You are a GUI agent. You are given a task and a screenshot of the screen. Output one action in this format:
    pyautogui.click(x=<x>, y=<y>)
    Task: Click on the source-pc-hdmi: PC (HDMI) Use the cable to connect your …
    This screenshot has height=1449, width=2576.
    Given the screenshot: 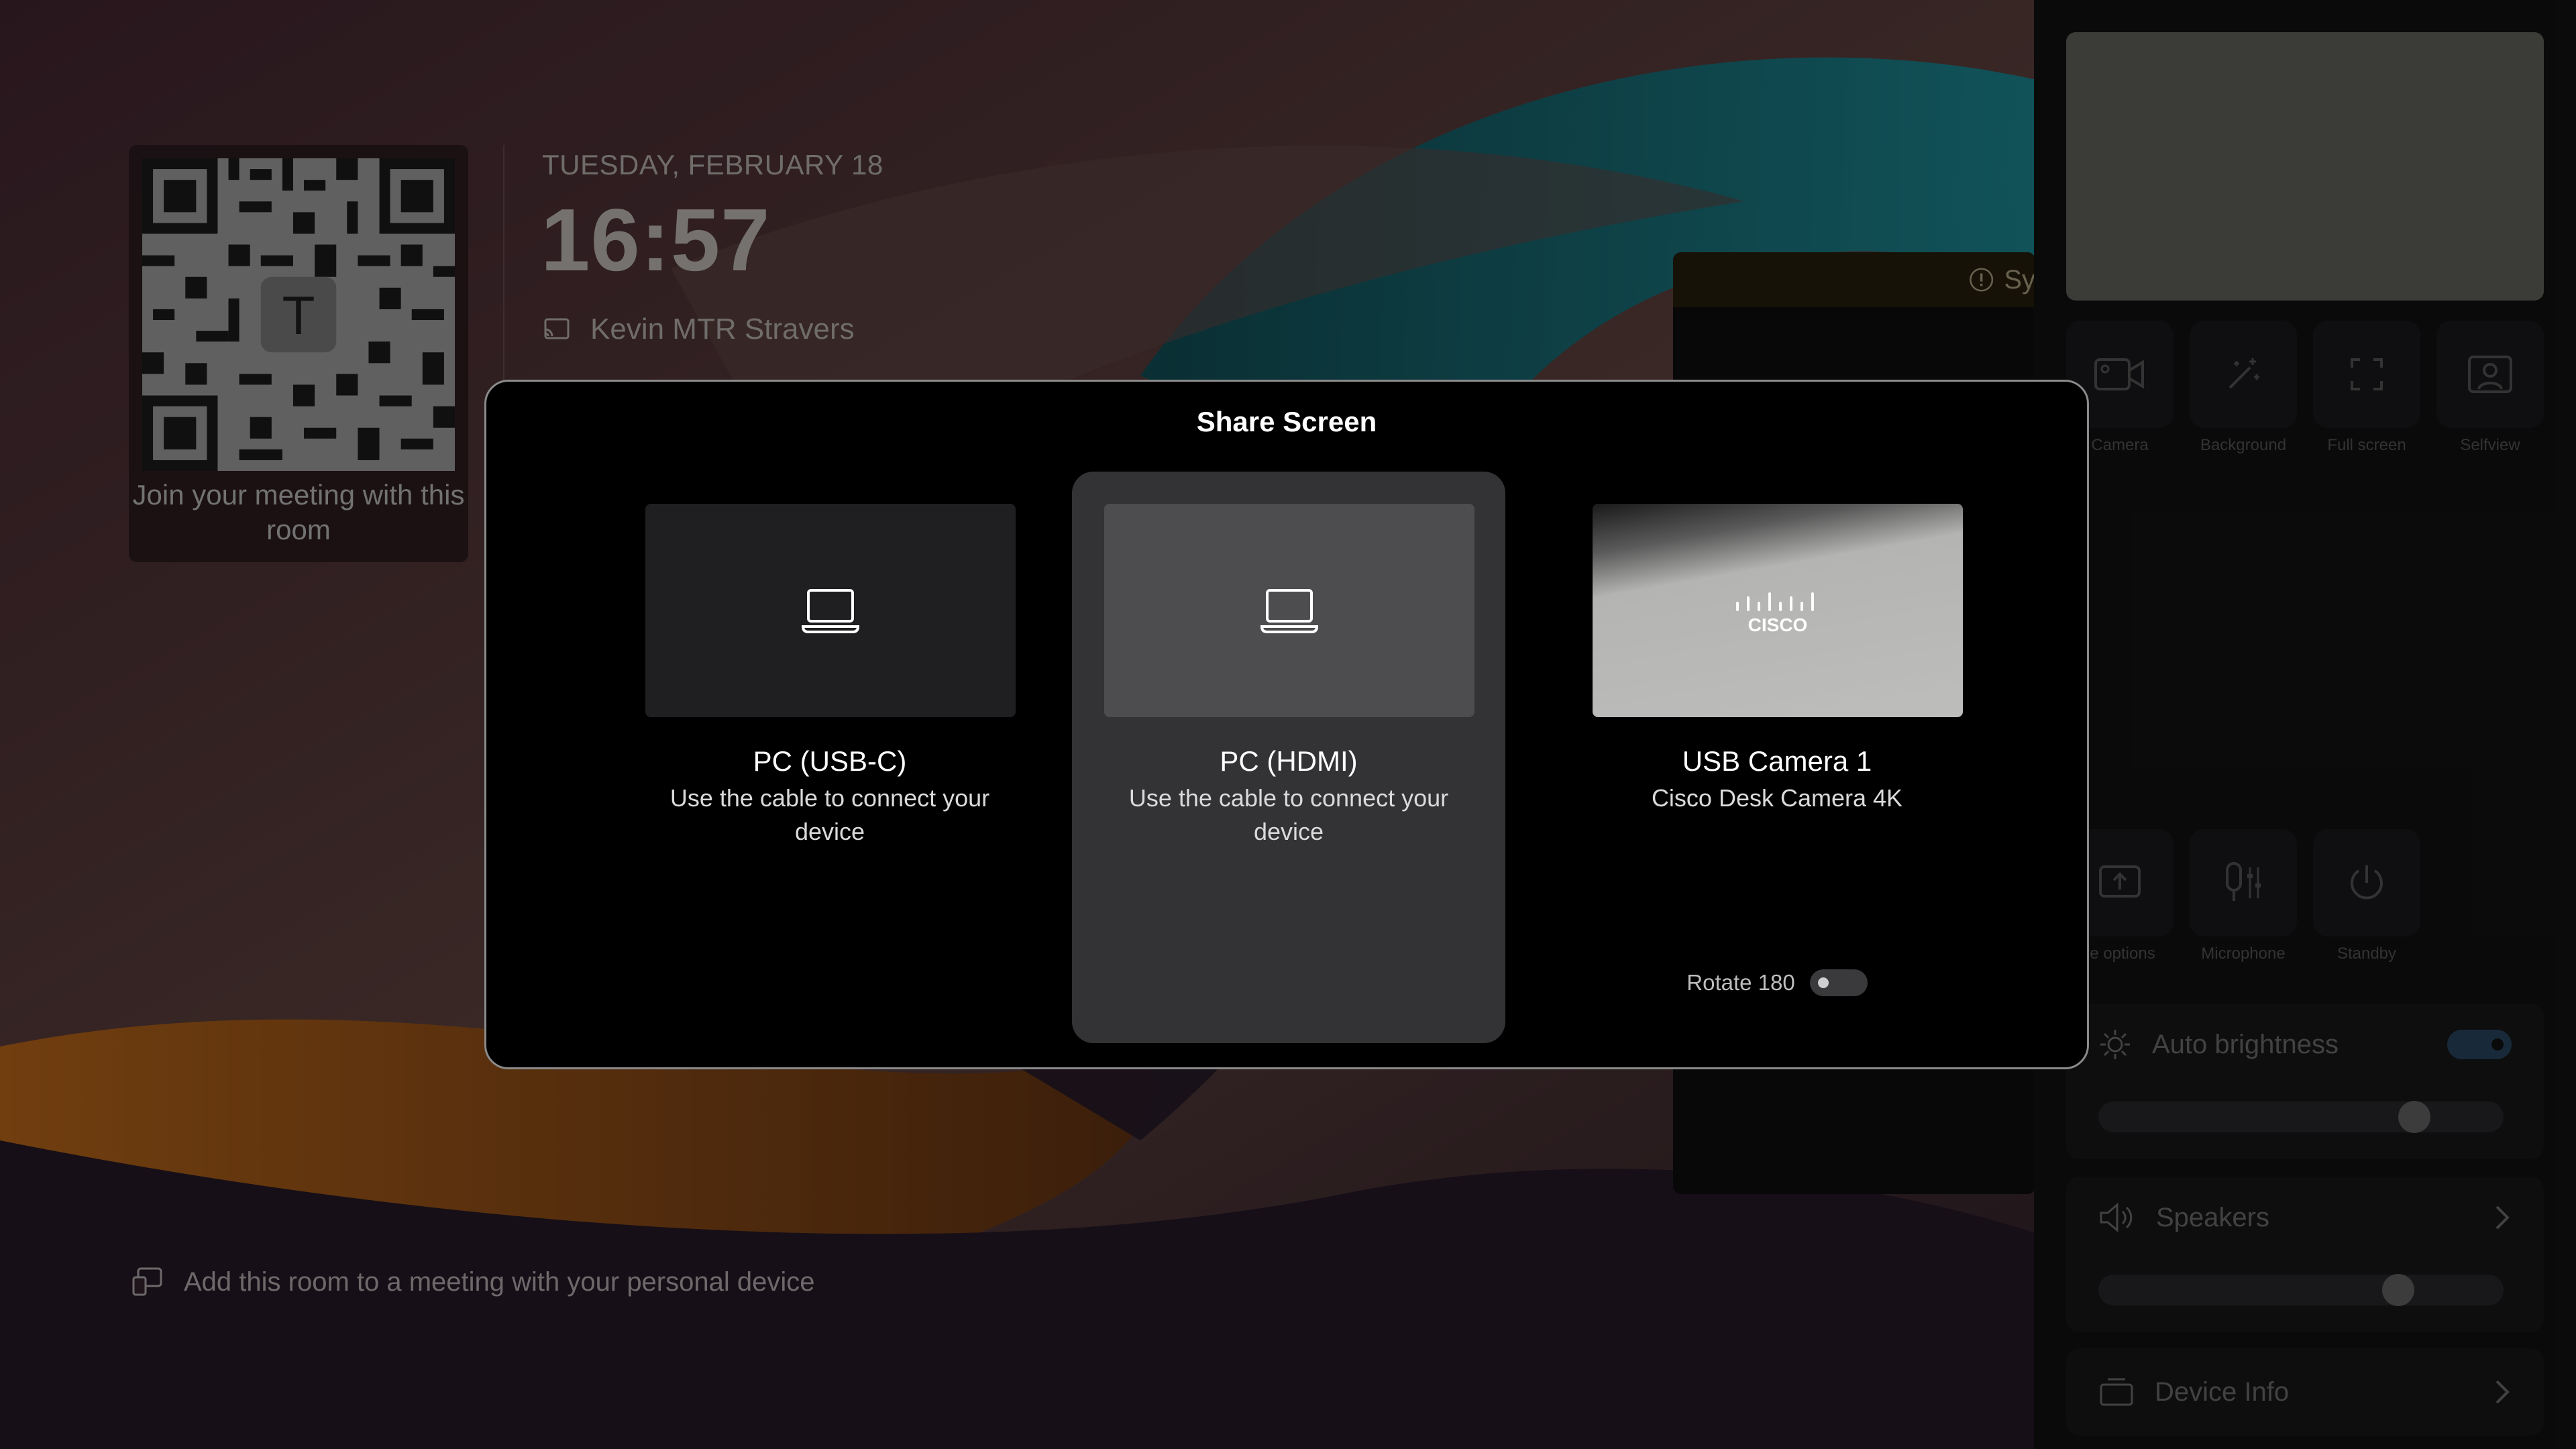 What is the action you would take?
    pyautogui.click(x=1288, y=757)
    